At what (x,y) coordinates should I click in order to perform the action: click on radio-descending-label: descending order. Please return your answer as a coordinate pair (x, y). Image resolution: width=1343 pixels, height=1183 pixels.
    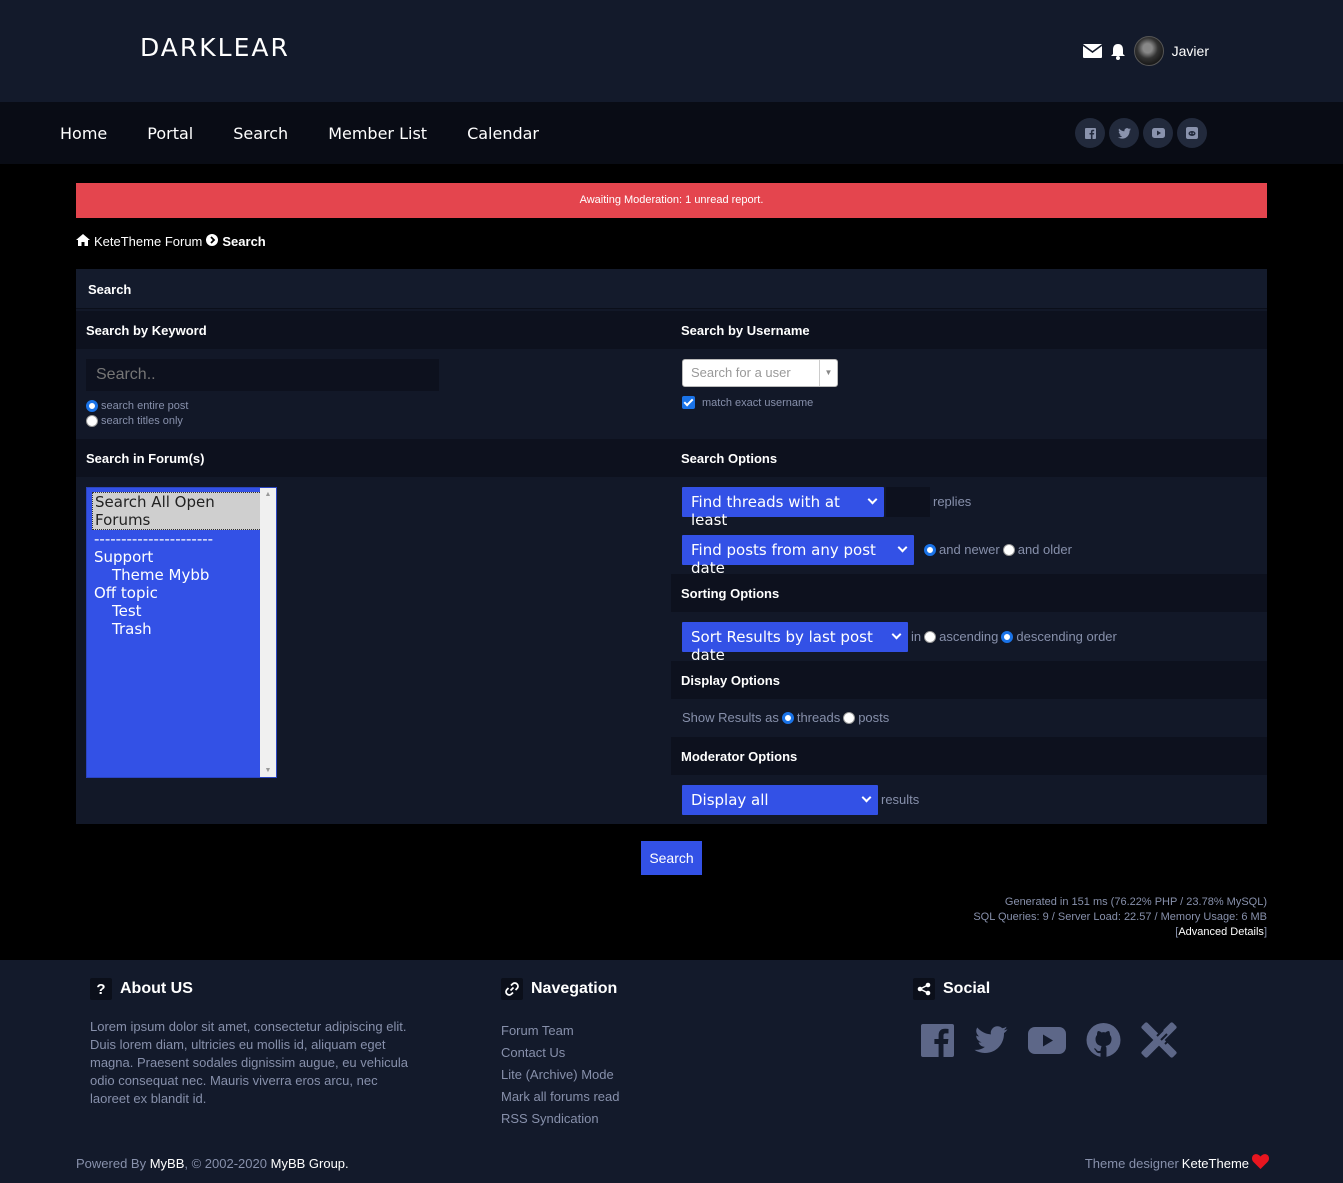
    Looking at the image, I should click on (1066, 636).